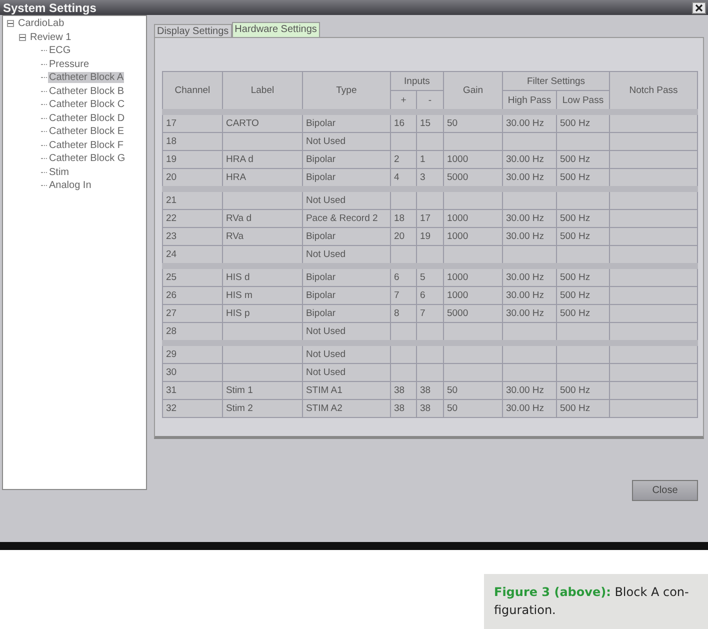  What do you see at coordinates (59, 172) in the screenshot?
I see `tree-item: Stim` at bounding box center [59, 172].